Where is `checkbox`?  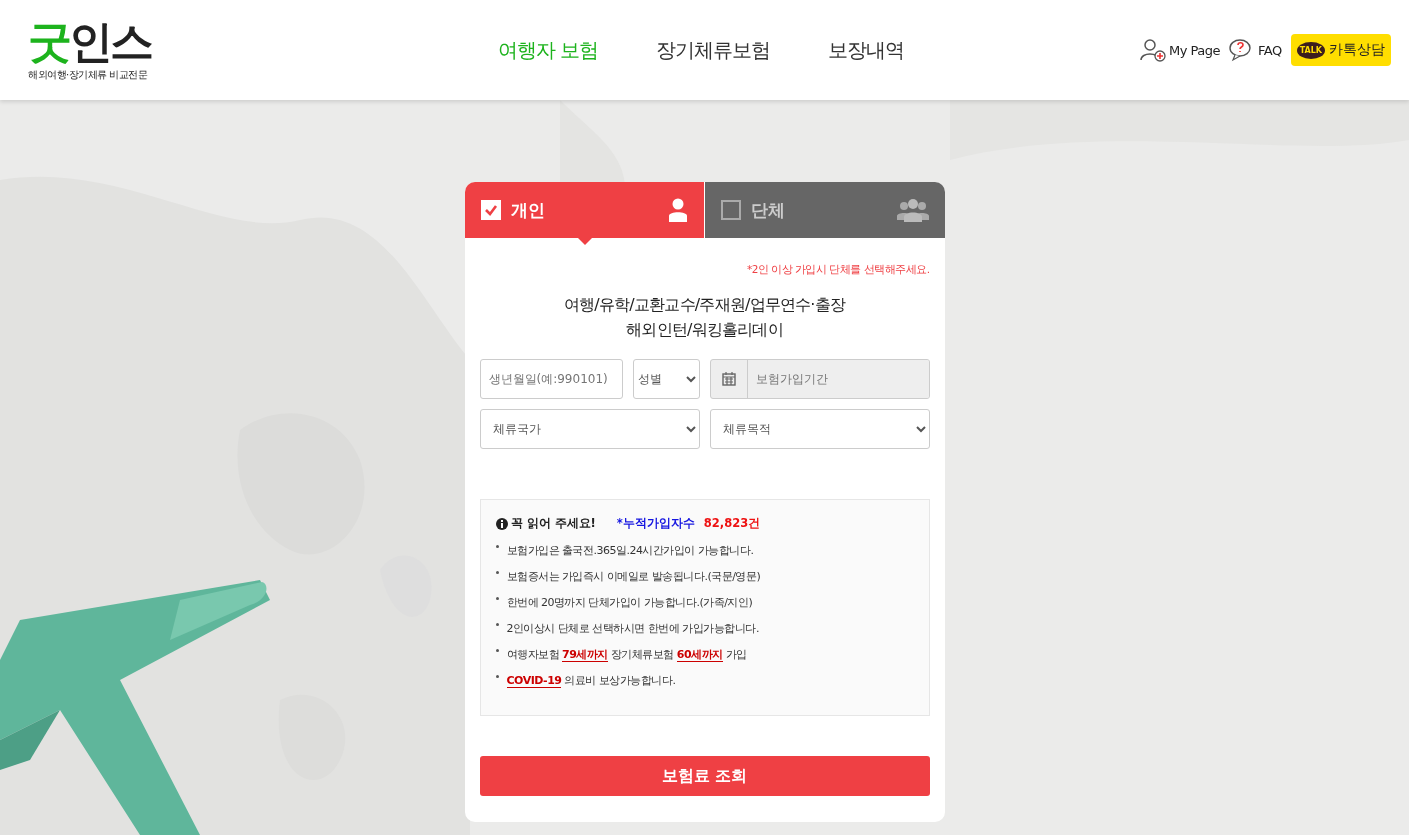
checkbox is located at coordinates (731, 210).